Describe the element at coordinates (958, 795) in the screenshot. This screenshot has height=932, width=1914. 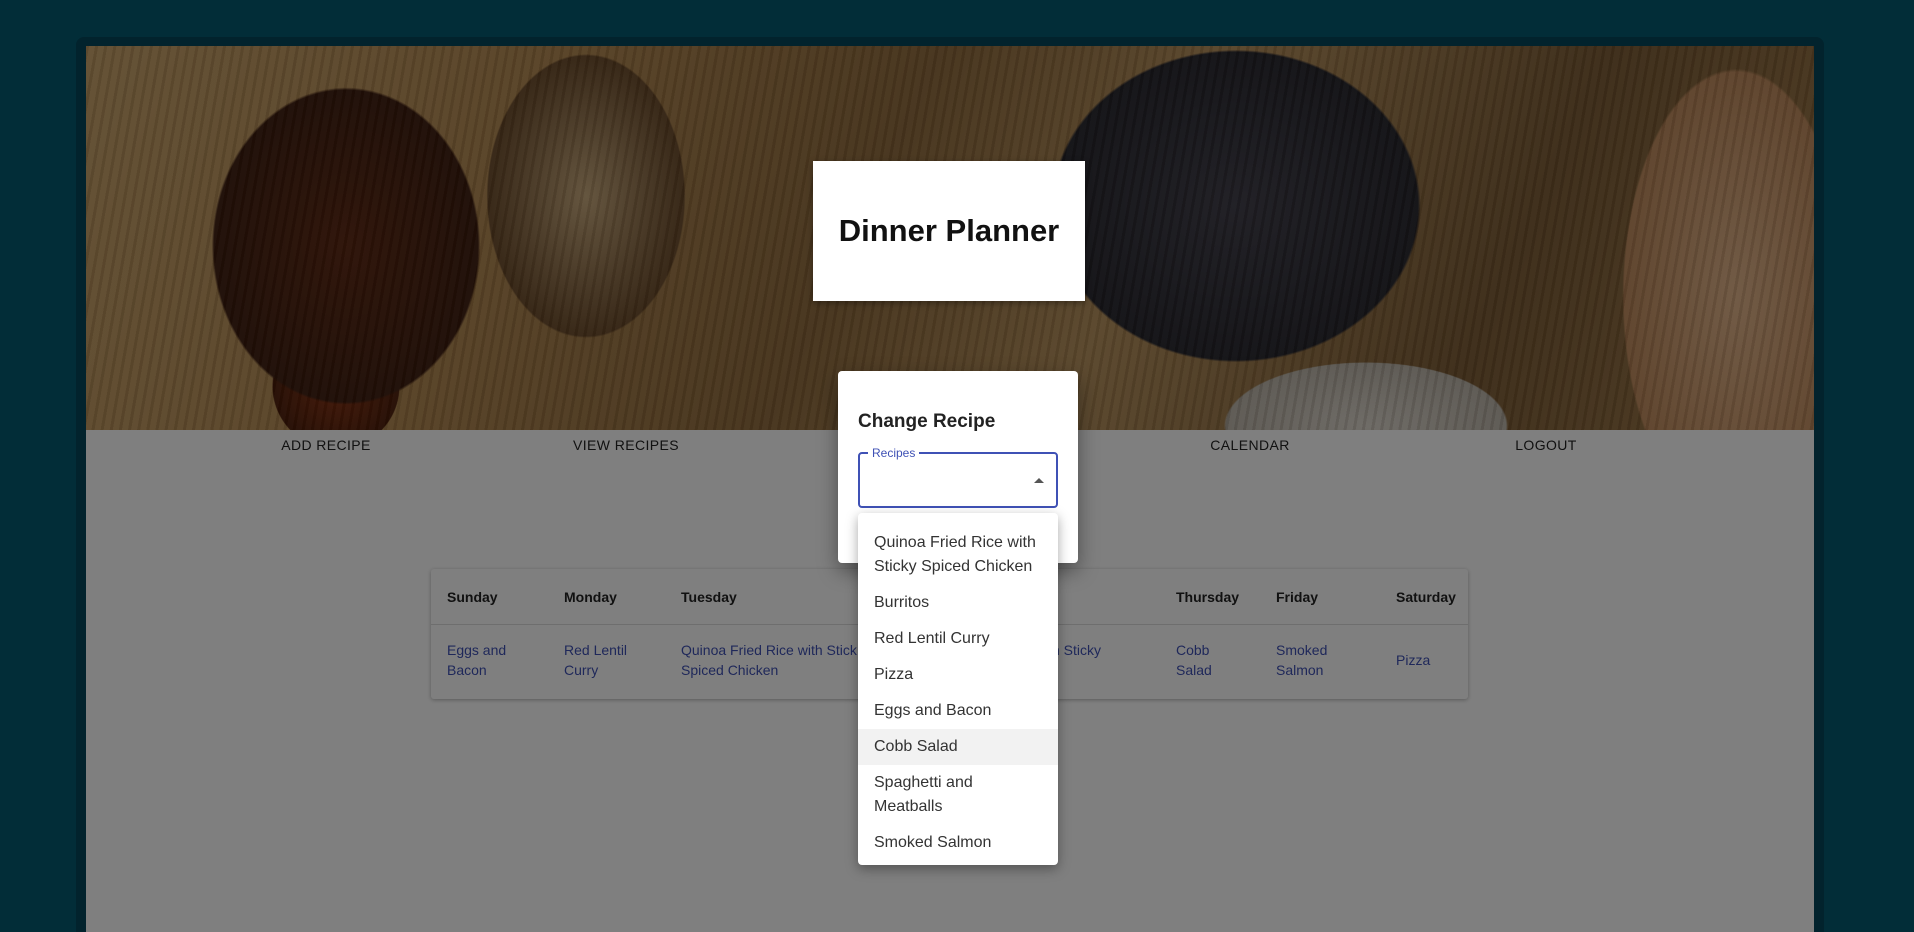
I see `option-spaghetti-and-meatballs: Spaghetti and Meatballs` at that location.